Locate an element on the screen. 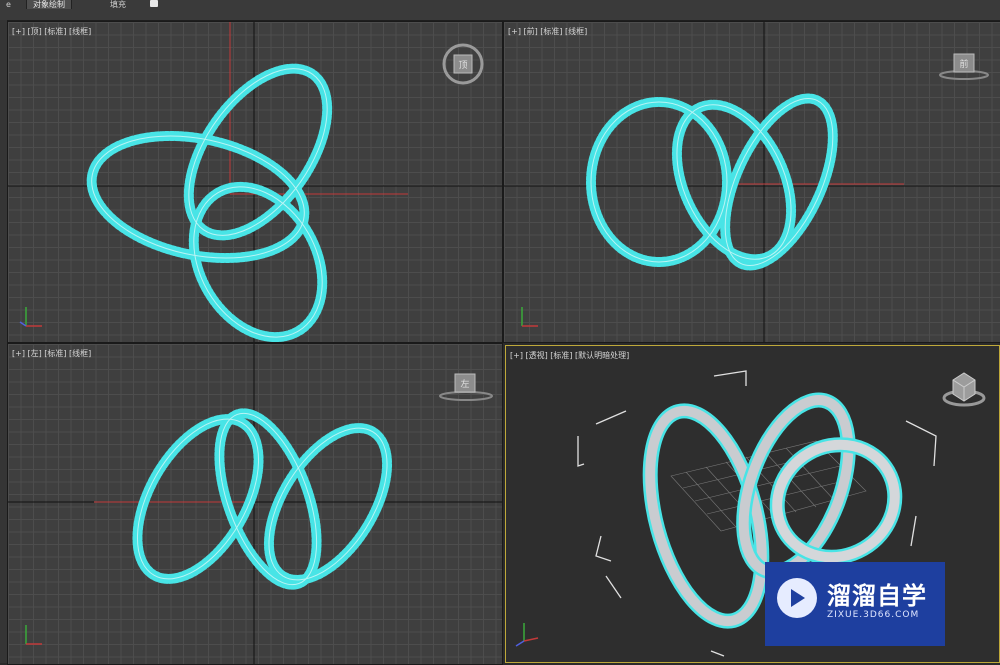 The height and width of the screenshot is (665, 1000). tab-edit: e is located at coordinates (8, 4).